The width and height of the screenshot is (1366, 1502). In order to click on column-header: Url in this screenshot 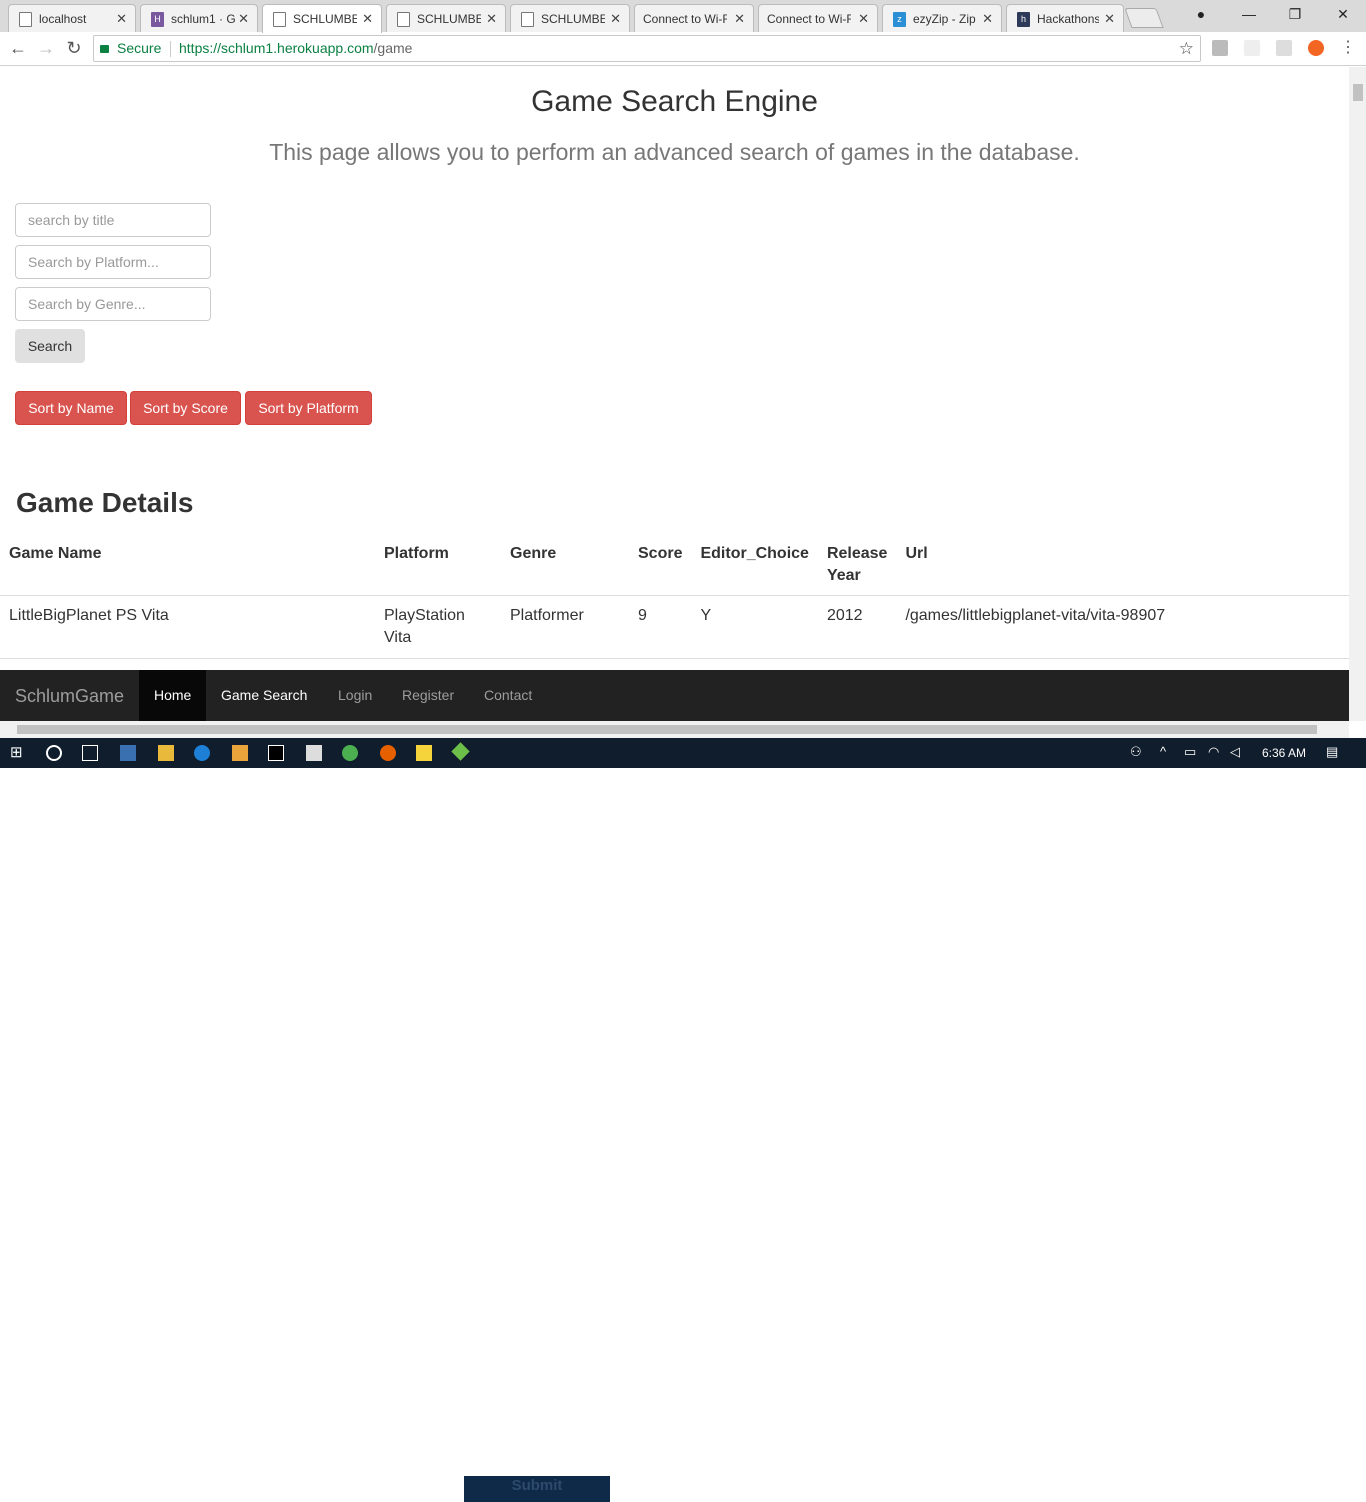, I will do `click(1122, 569)`.